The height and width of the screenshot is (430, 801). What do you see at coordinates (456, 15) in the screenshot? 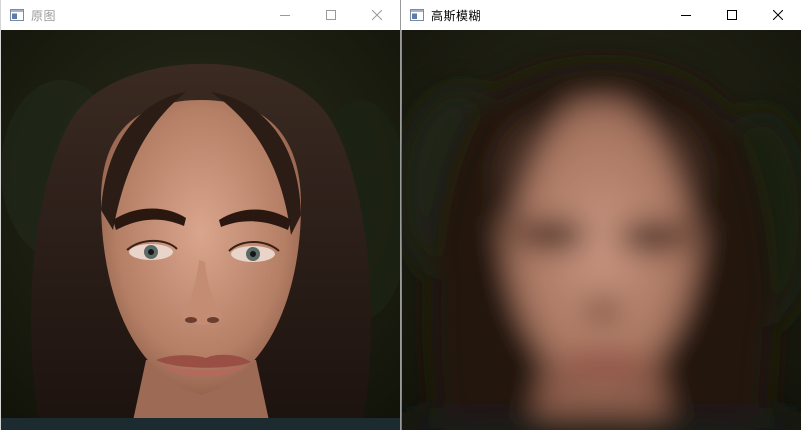
I see `window-title: 高斯模糊` at bounding box center [456, 15].